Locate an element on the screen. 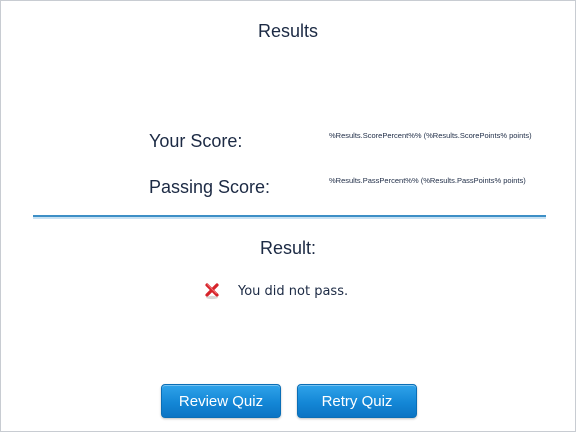 The width and height of the screenshot is (576, 432). page-title: Results is located at coordinates (288, 31).